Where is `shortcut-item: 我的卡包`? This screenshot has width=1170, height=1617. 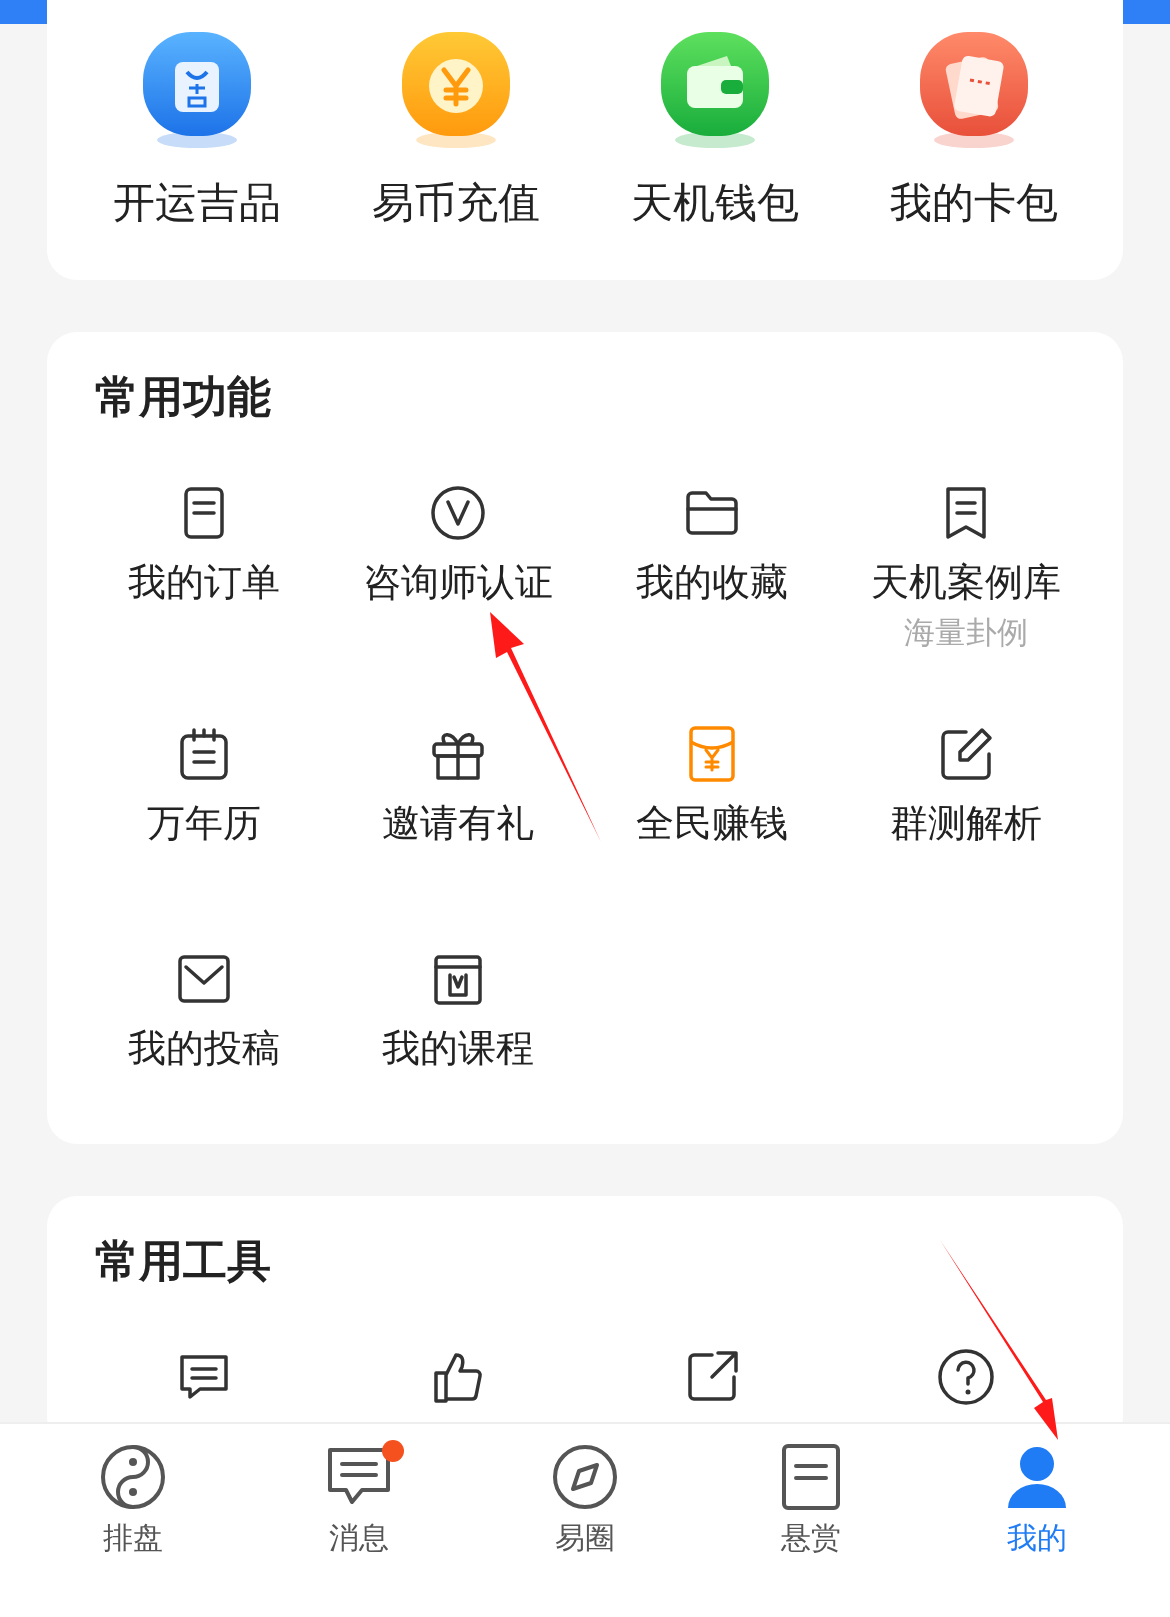 shortcut-item: 我的卡包 is located at coordinates (973, 140).